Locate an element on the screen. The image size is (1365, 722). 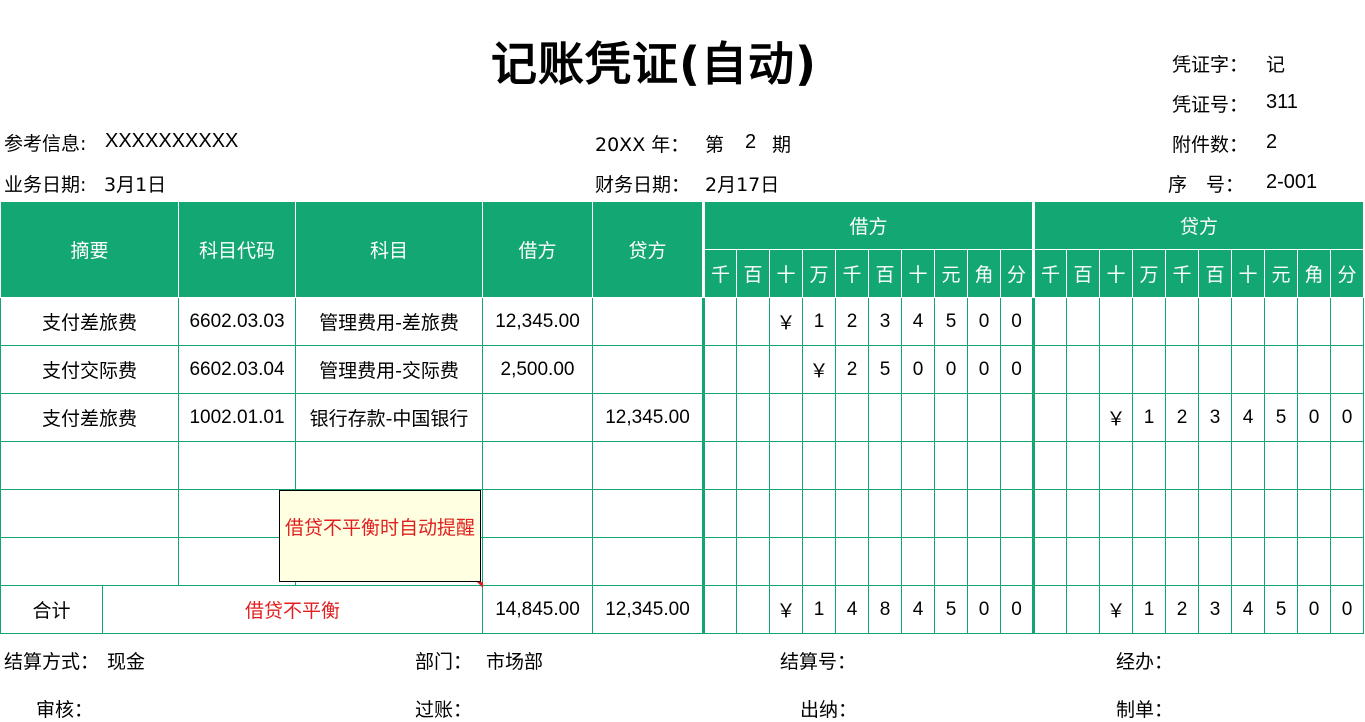
dept-label: 部门： is located at coordinates (444, 662).